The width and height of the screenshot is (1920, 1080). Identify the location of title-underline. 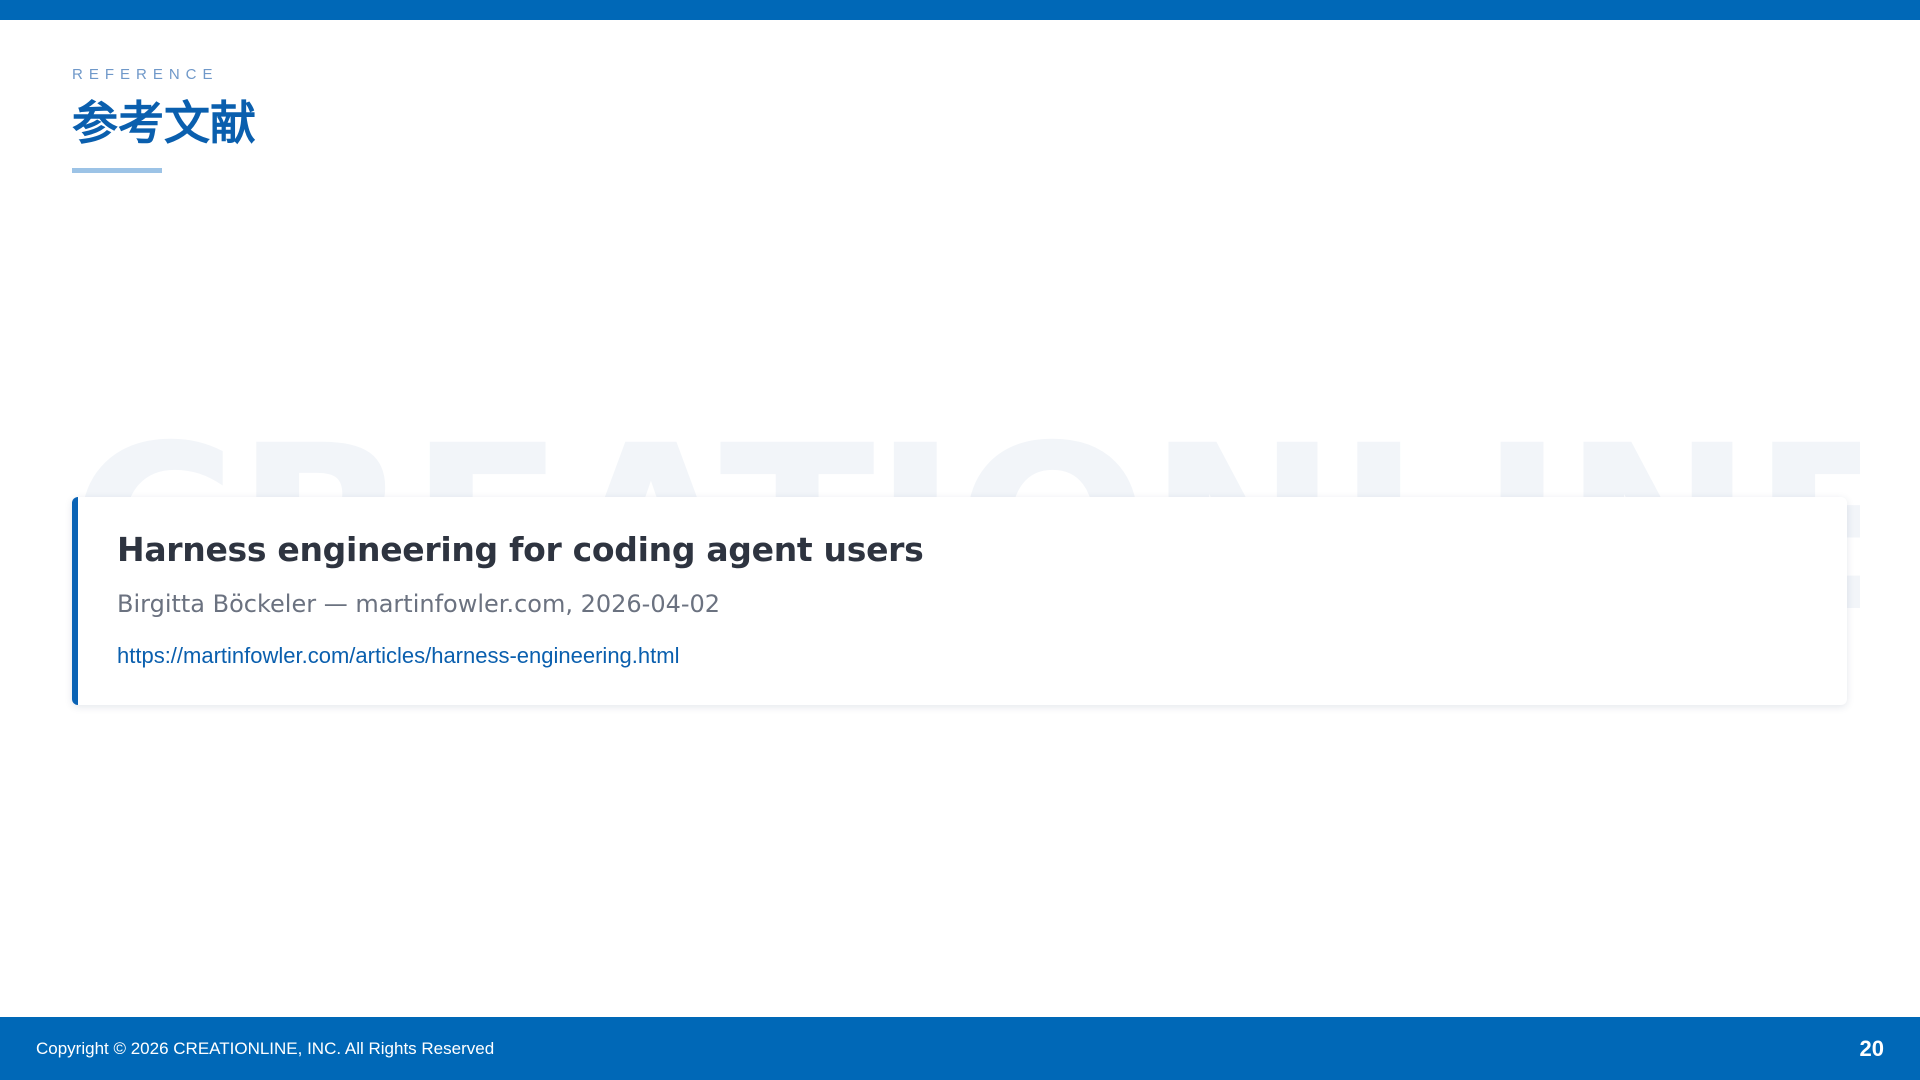
(117, 170).